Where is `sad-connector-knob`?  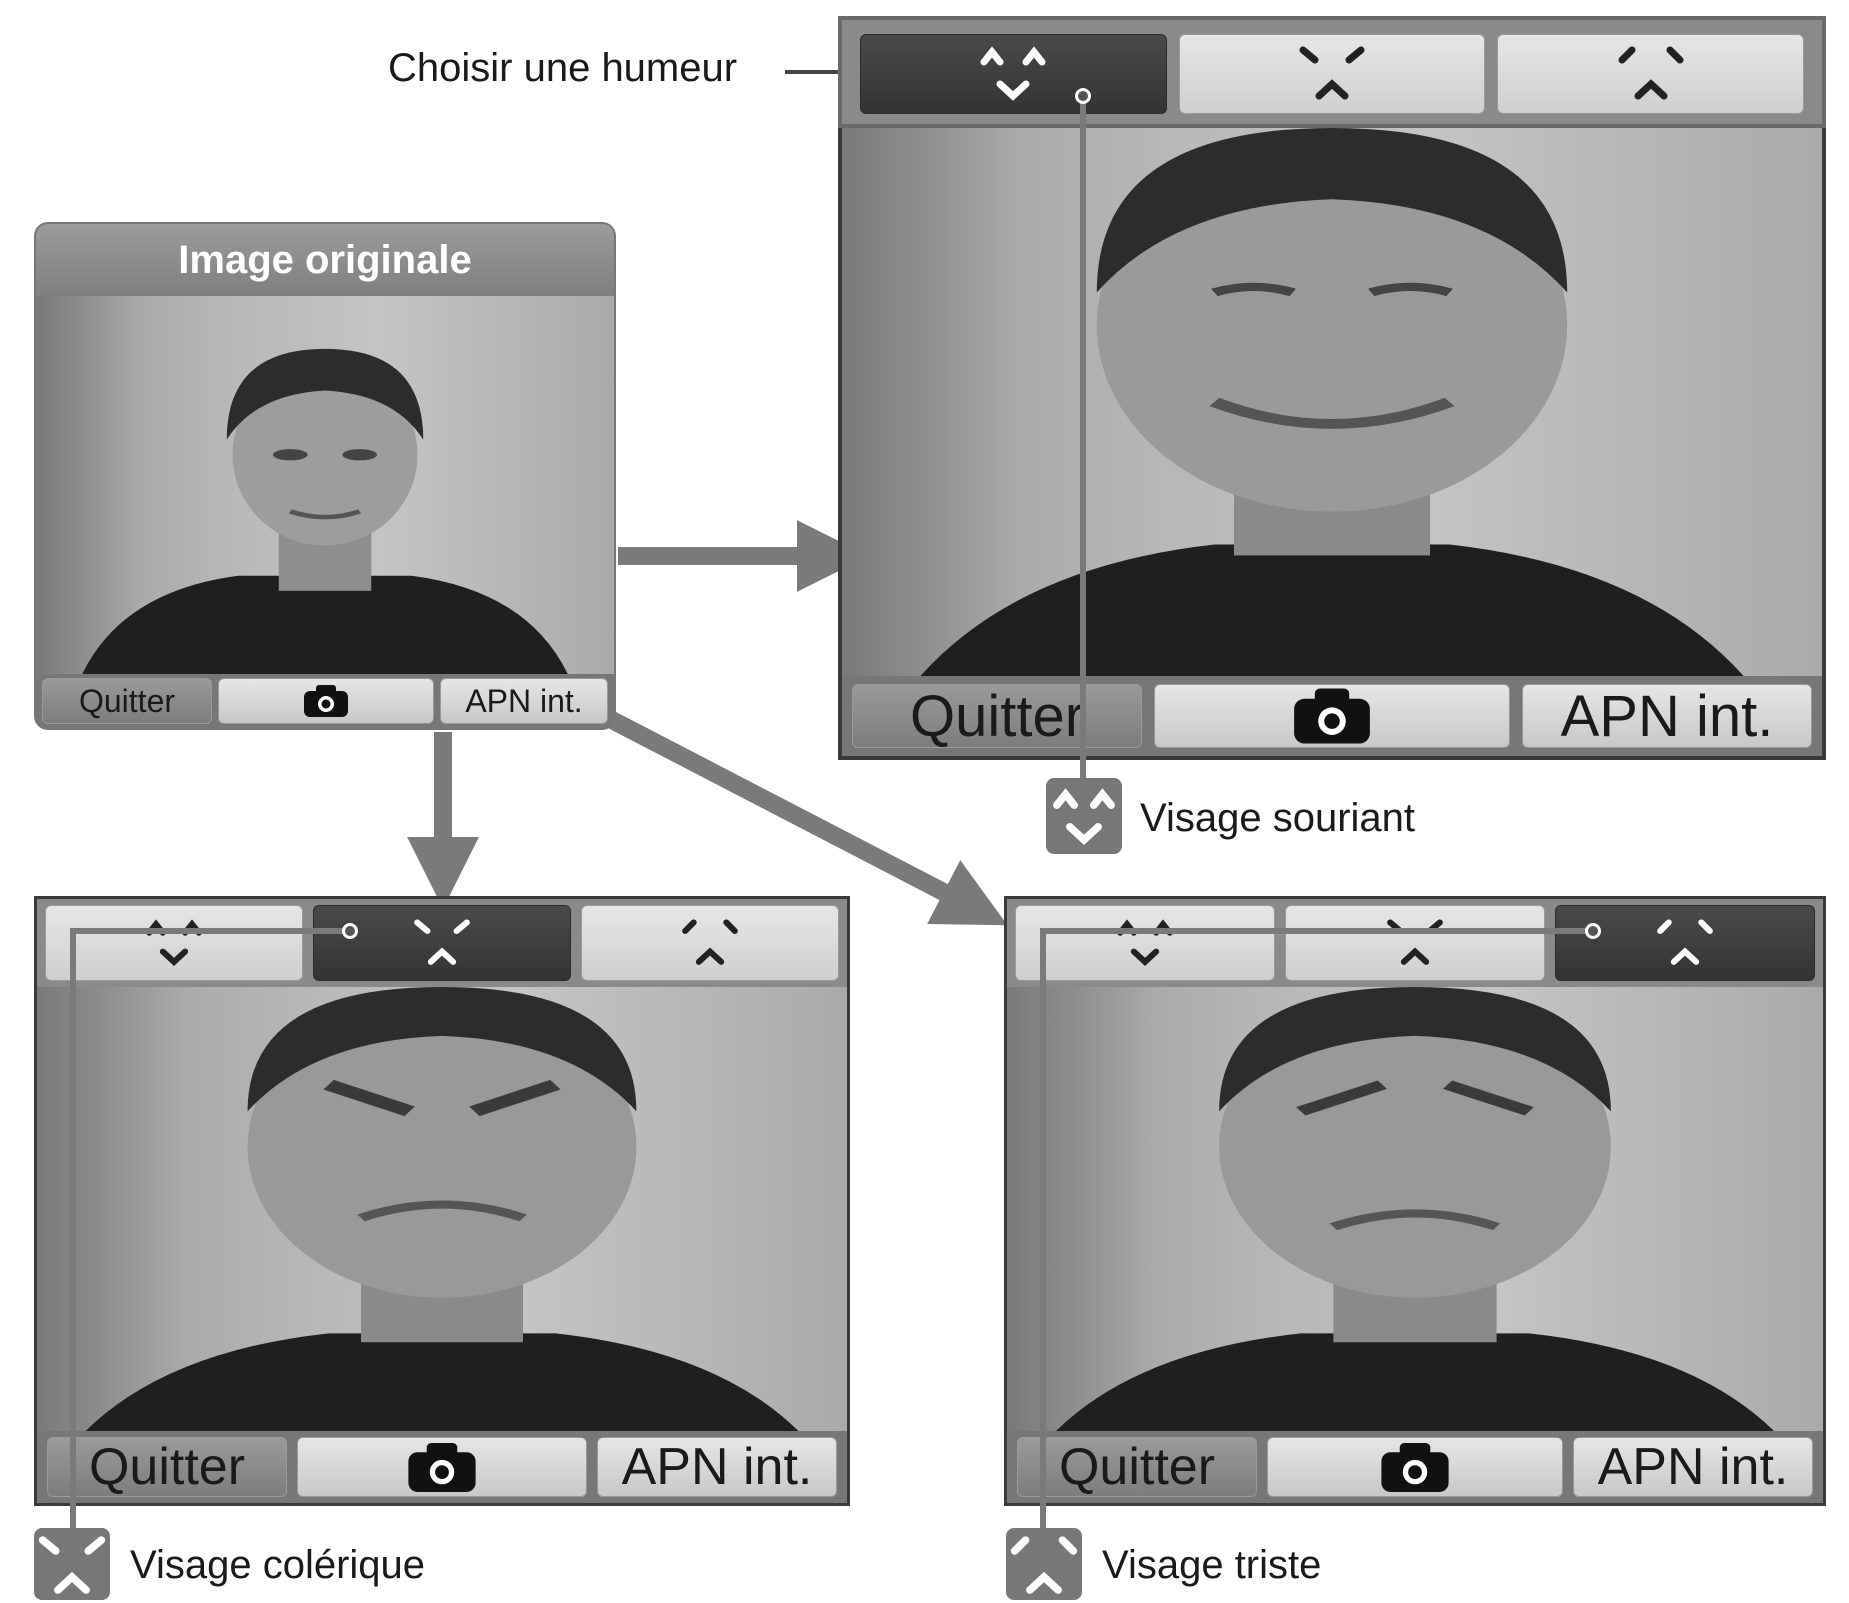 sad-connector-knob is located at coordinates (1593, 931).